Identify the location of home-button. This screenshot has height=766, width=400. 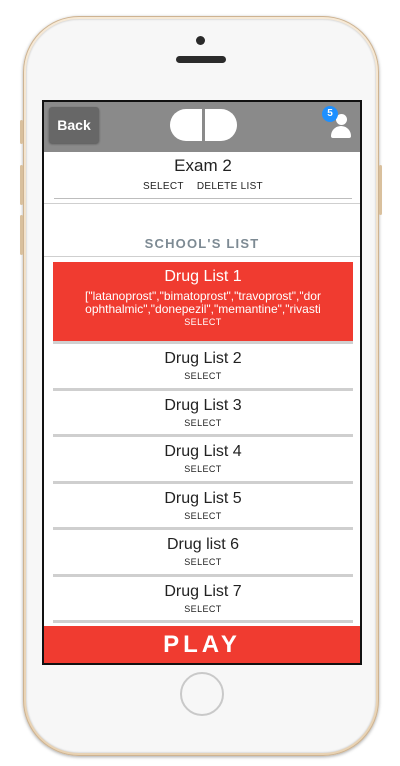
(202, 694).